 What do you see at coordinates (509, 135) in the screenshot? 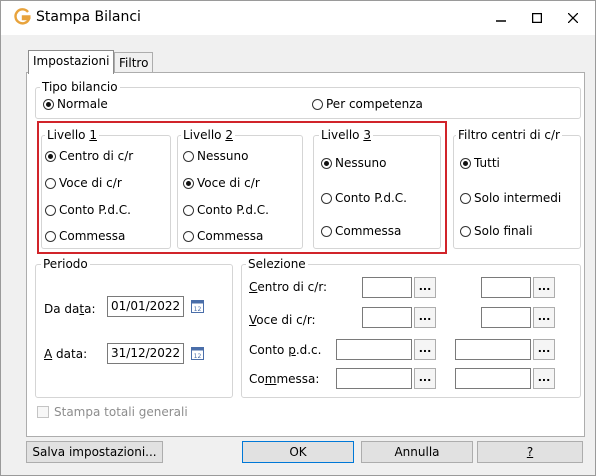
I see `group-label-filtro-centri: Filtro centri di c/r` at bounding box center [509, 135].